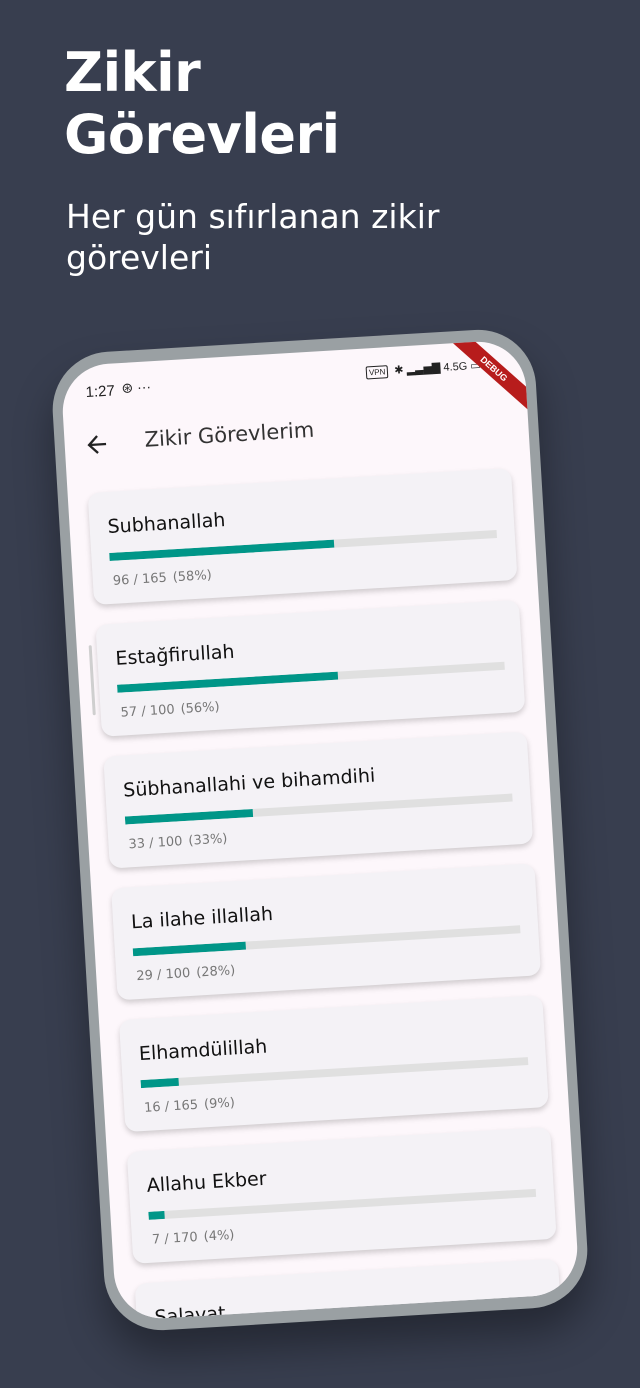 The image size is (640, 1388). I want to click on task-meta: 29 / 100 (28%), so click(189, 973).